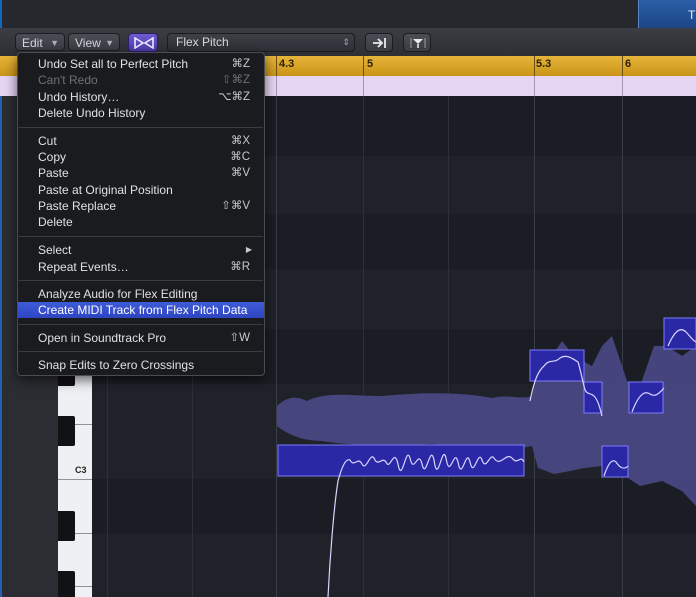  I want to click on menu-item-shortcut: ⇧W, so click(240, 338).